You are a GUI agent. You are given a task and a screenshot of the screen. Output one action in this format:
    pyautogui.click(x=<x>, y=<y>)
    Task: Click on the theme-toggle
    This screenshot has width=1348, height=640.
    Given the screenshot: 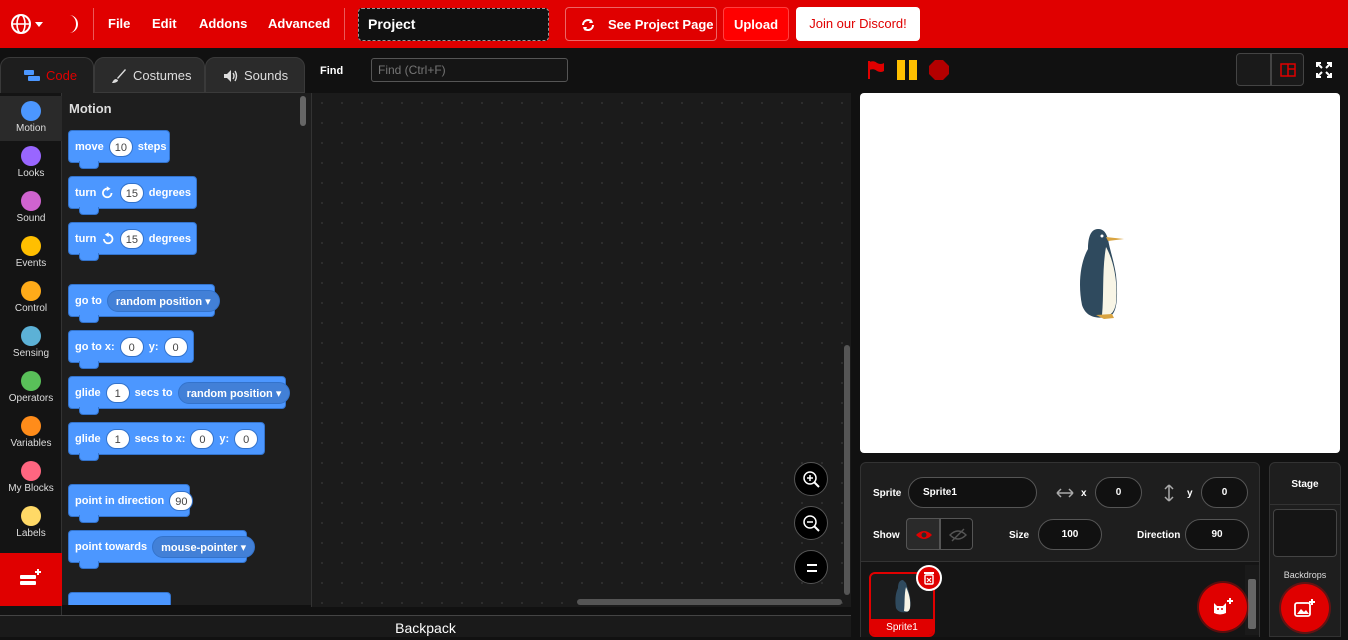 What is the action you would take?
    pyautogui.click(x=72, y=24)
    